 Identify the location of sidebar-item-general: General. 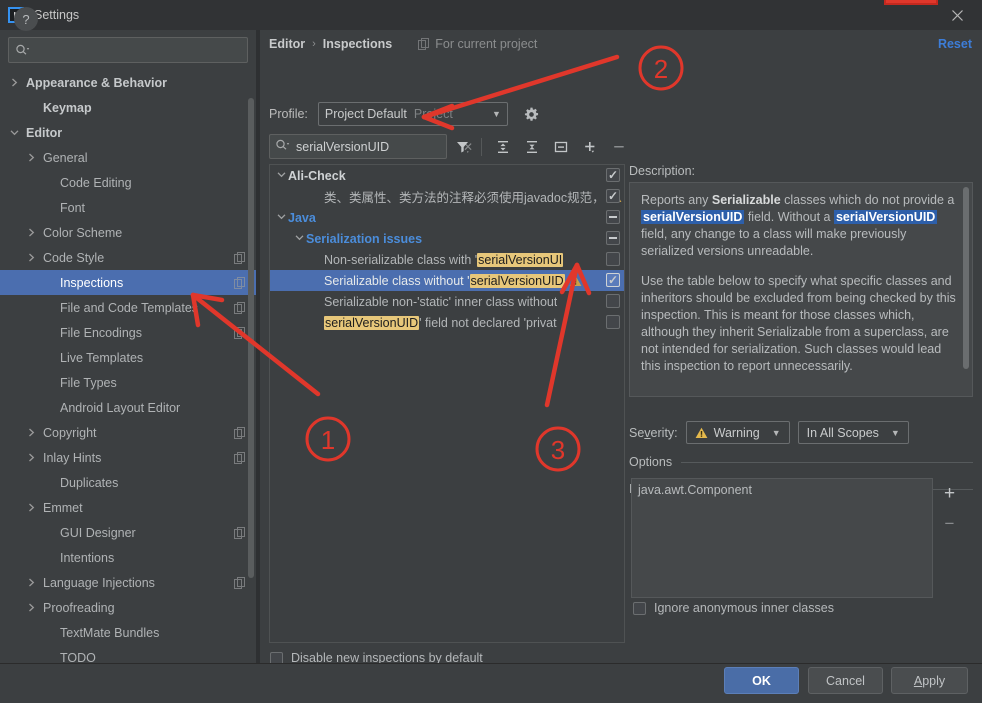
(128, 157).